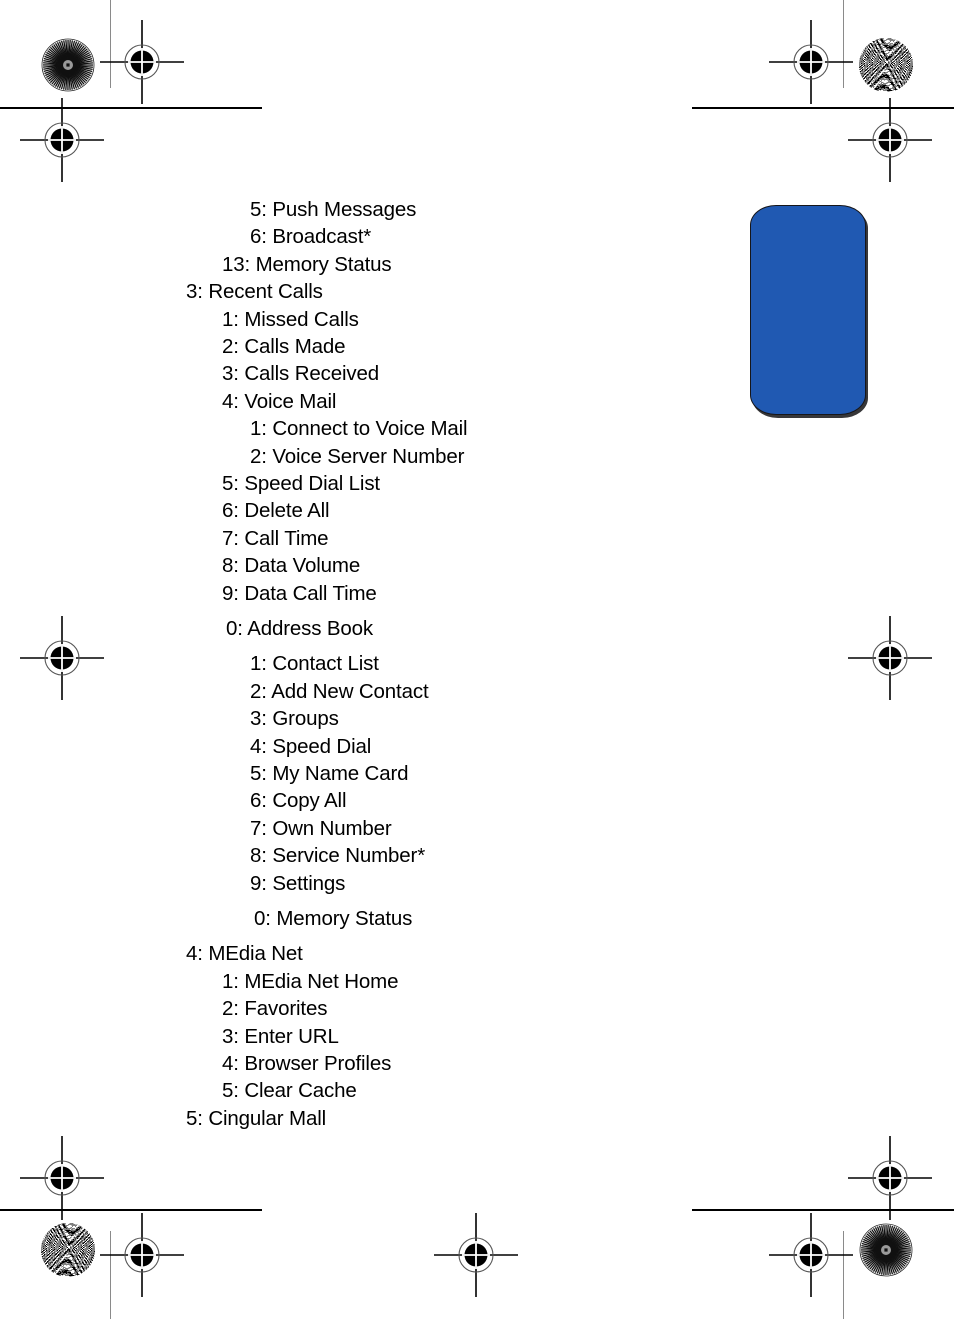 The width and height of the screenshot is (954, 1319). I want to click on menu-outline-item: 4: Voice Mail, so click(279, 401).